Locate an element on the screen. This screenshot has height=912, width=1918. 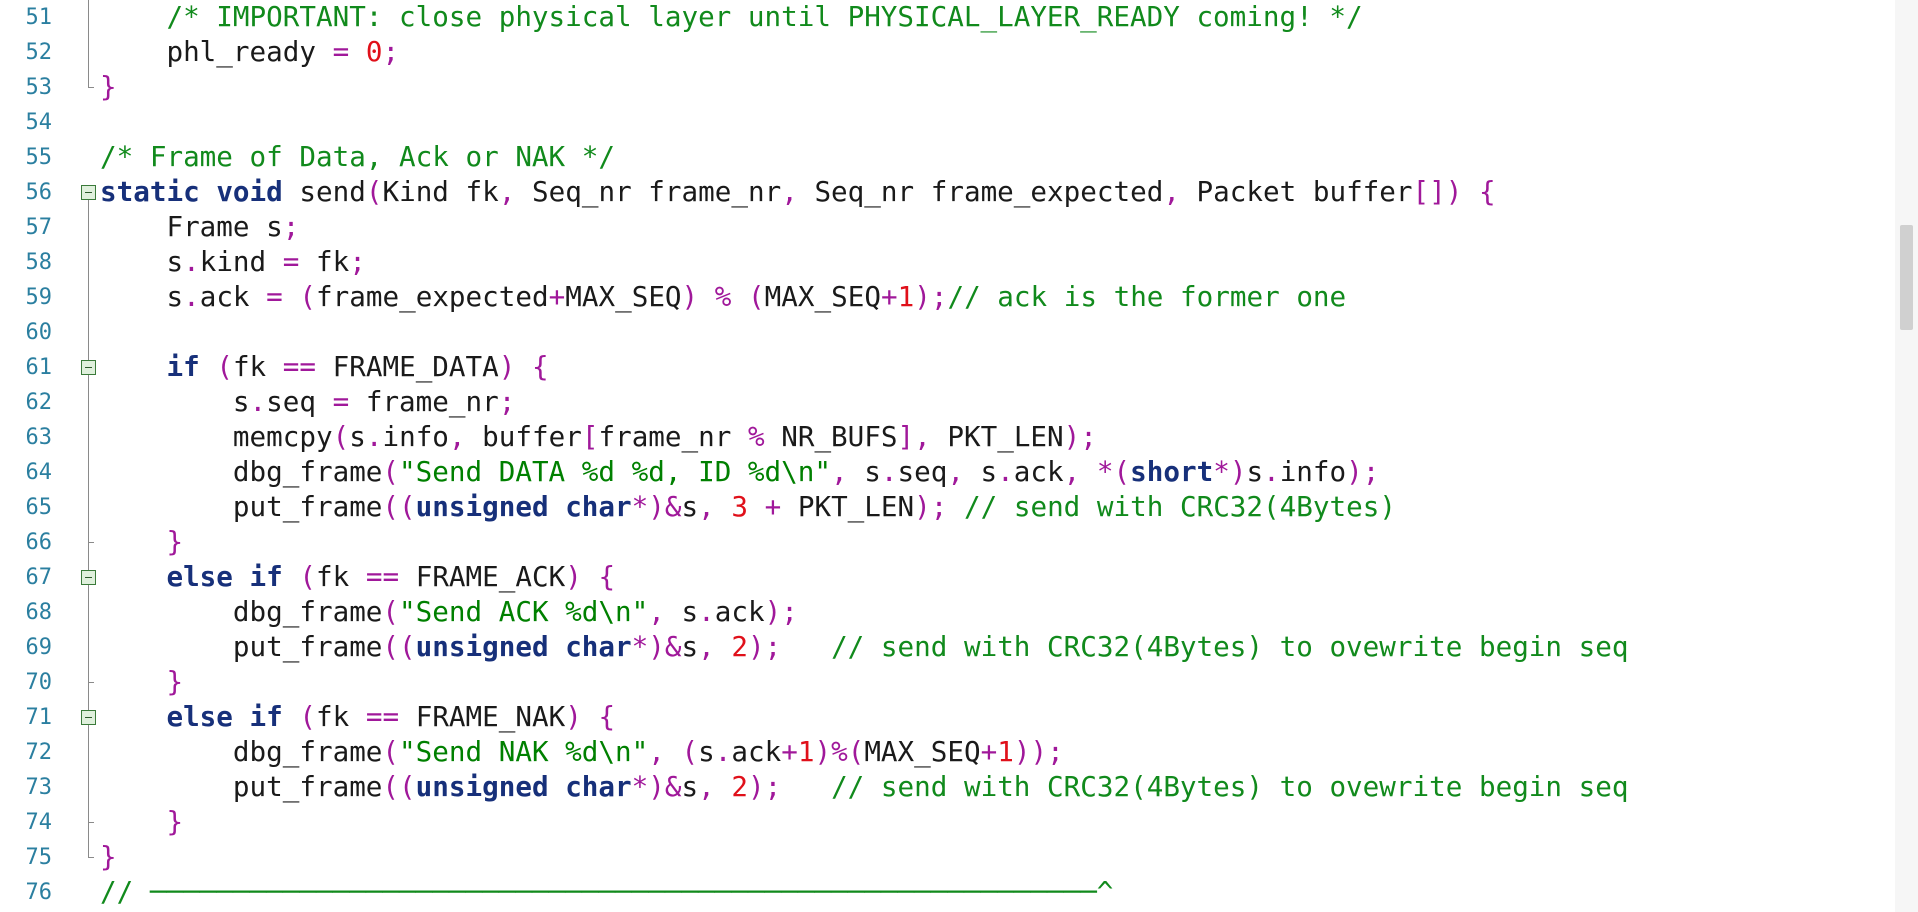
code-text: else if (fk == FRAME_NAK) { is located at coordinates (357, 717).